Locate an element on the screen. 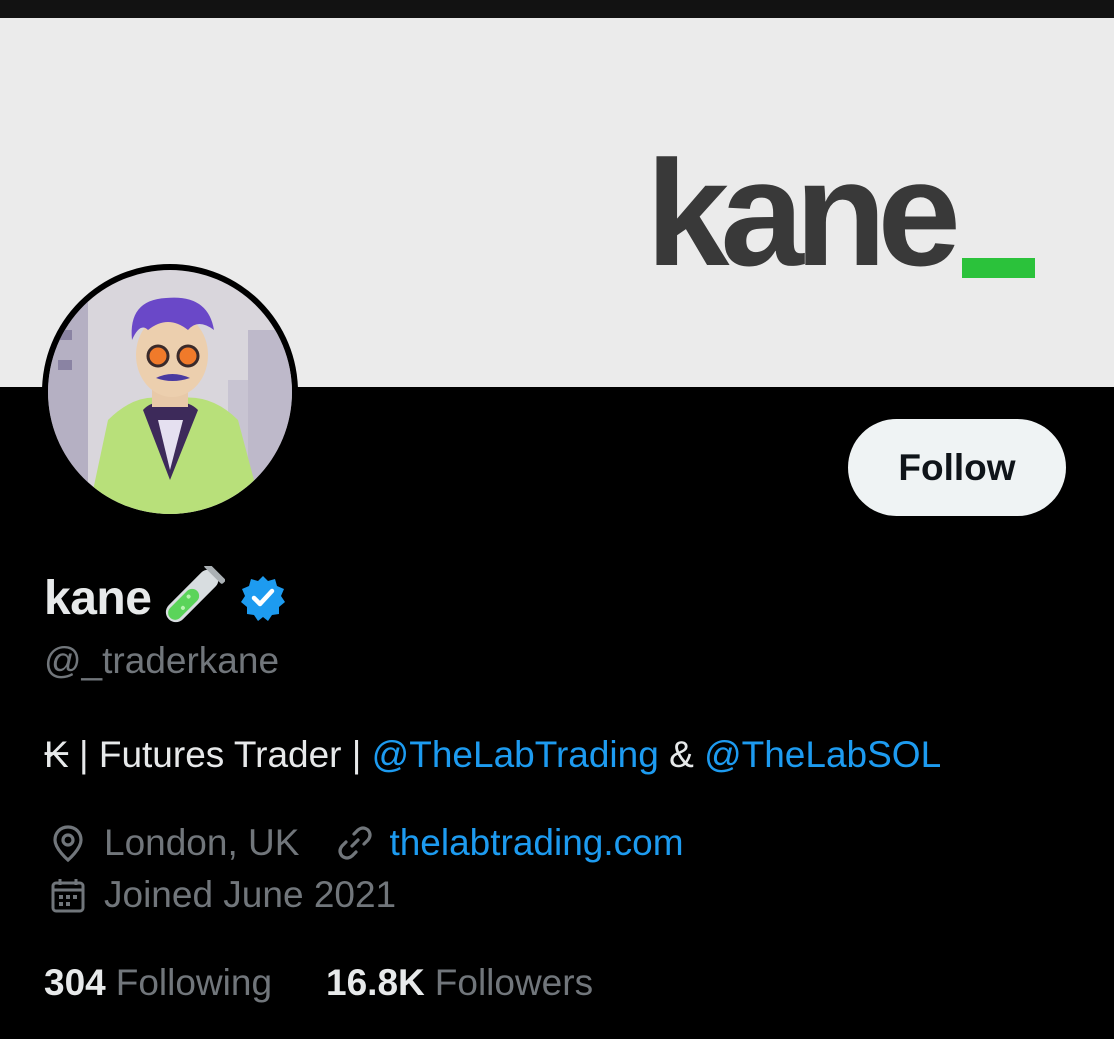 The height and width of the screenshot is (1039, 1114). test-tube-icon is located at coordinates (196, 594).